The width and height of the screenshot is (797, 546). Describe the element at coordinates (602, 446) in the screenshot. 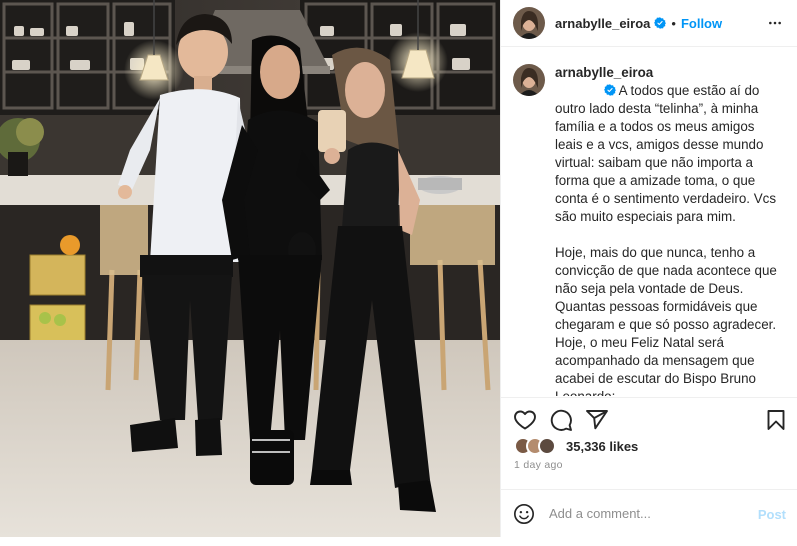

I see `likes-count: 35,336 likes` at that location.